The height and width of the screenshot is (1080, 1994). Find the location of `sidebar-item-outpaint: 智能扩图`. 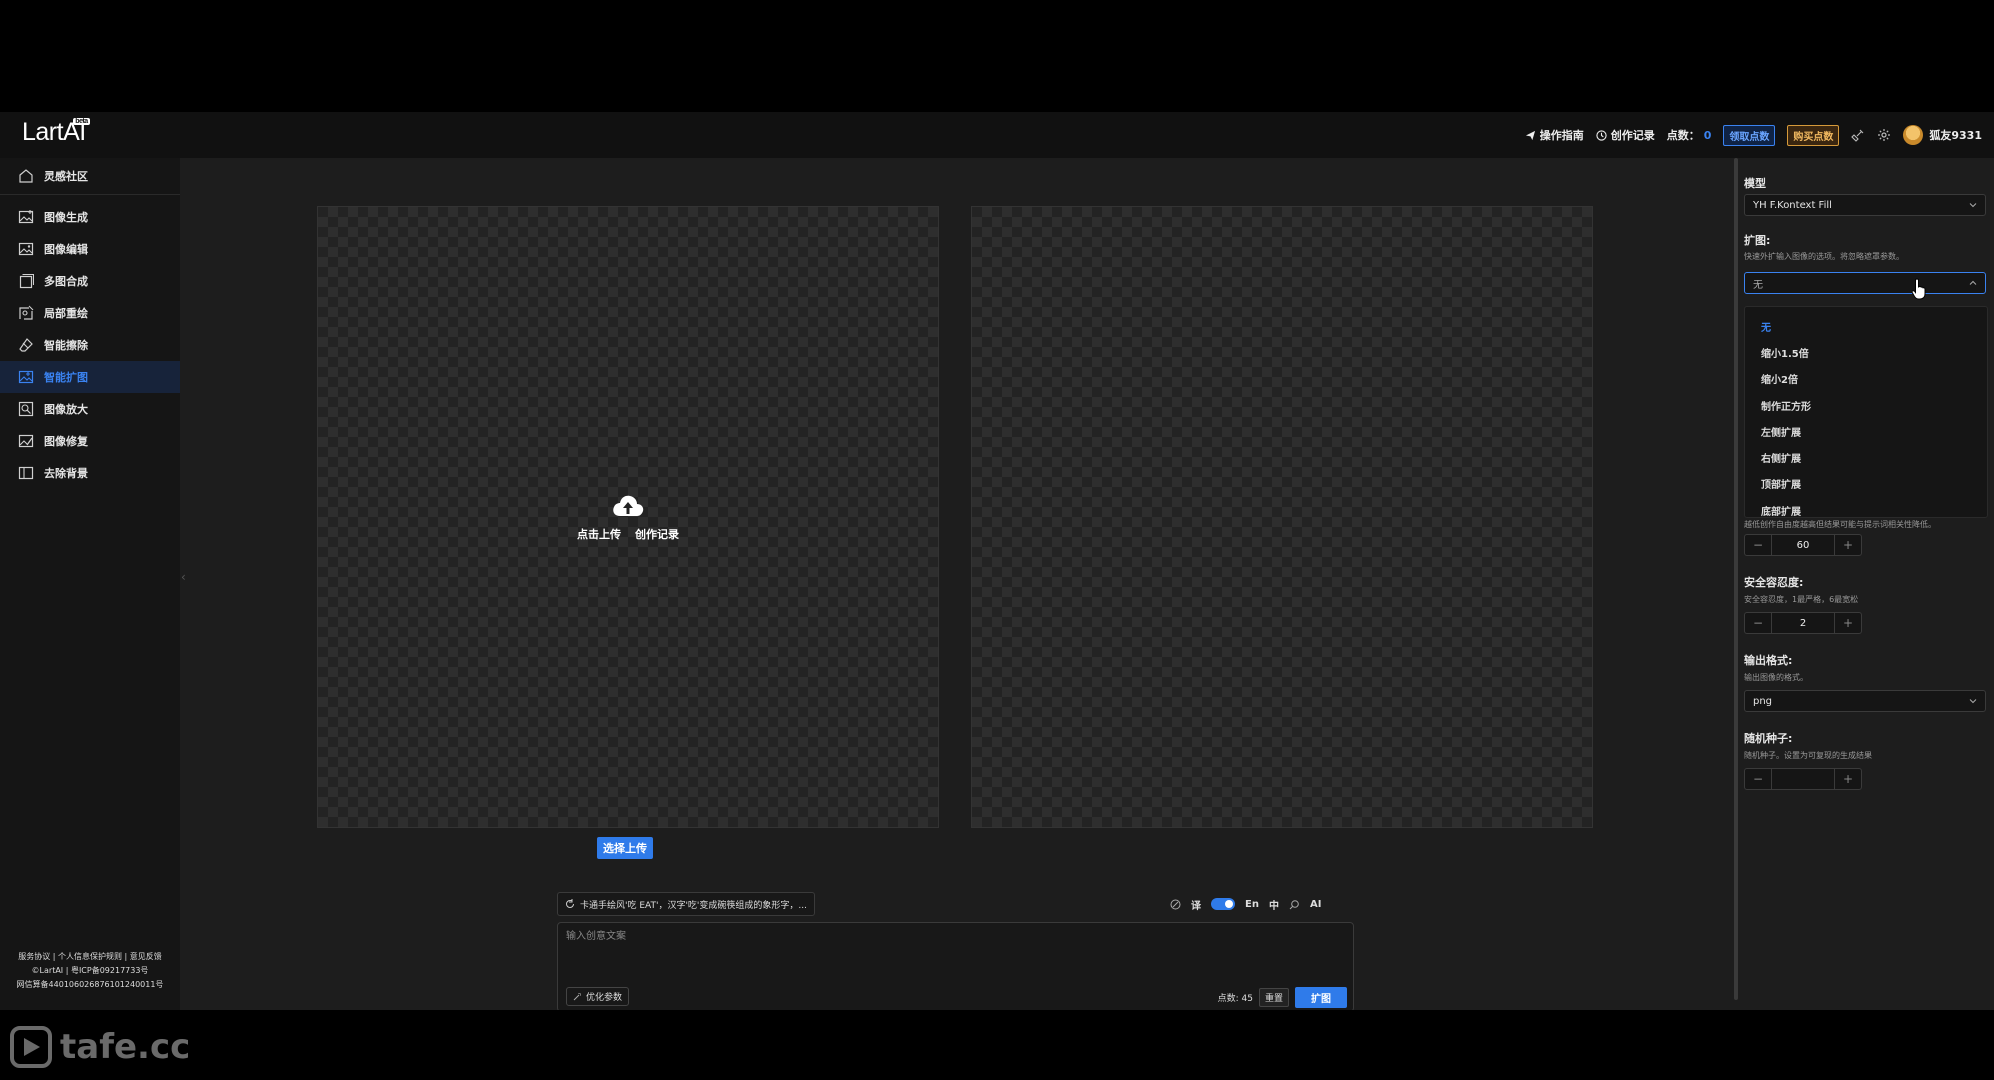

sidebar-item-outpaint: 智能扩图 is located at coordinates (90, 377).